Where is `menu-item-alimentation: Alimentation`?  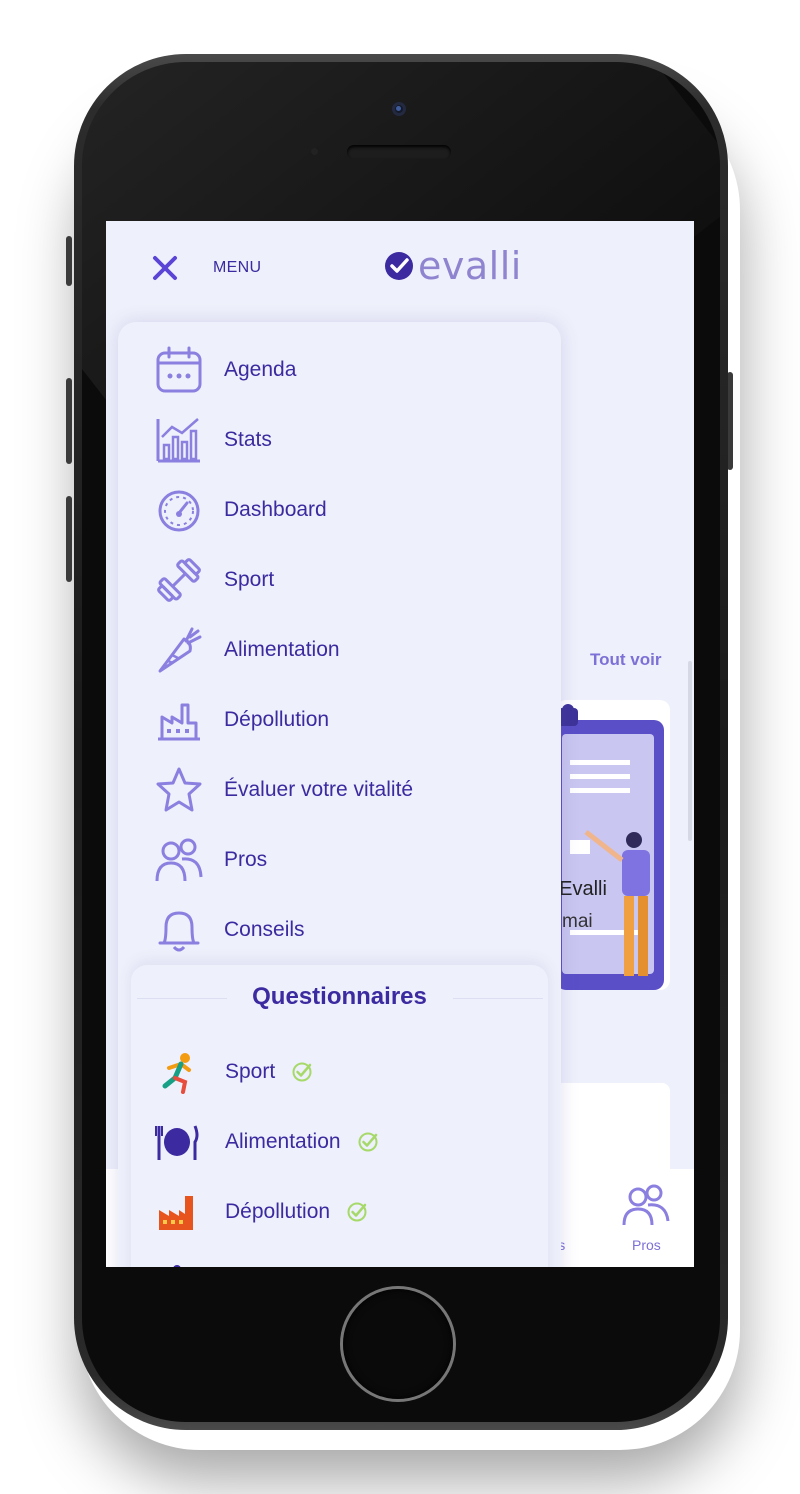 menu-item-alimentation: Alimentation is located at coordinates (247, 650).